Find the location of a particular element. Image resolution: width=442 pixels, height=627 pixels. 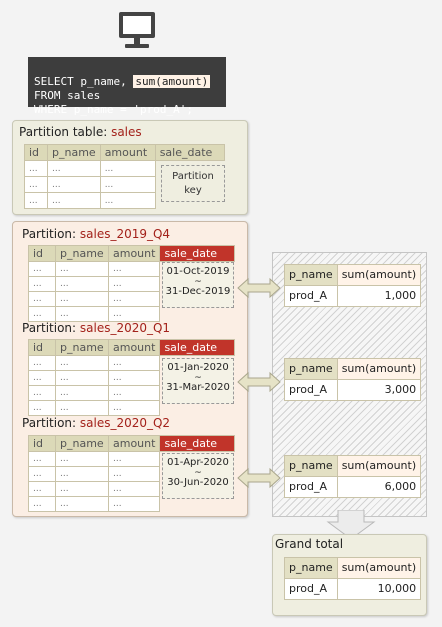

sql-select: SELECT p_name, is located at coordinates (84, 81).